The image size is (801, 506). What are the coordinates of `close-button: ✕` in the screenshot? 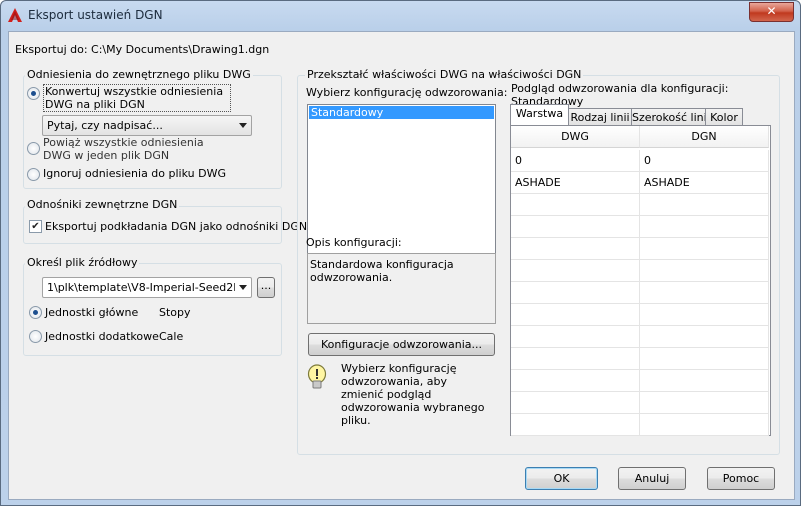 It's located at (771, 12).